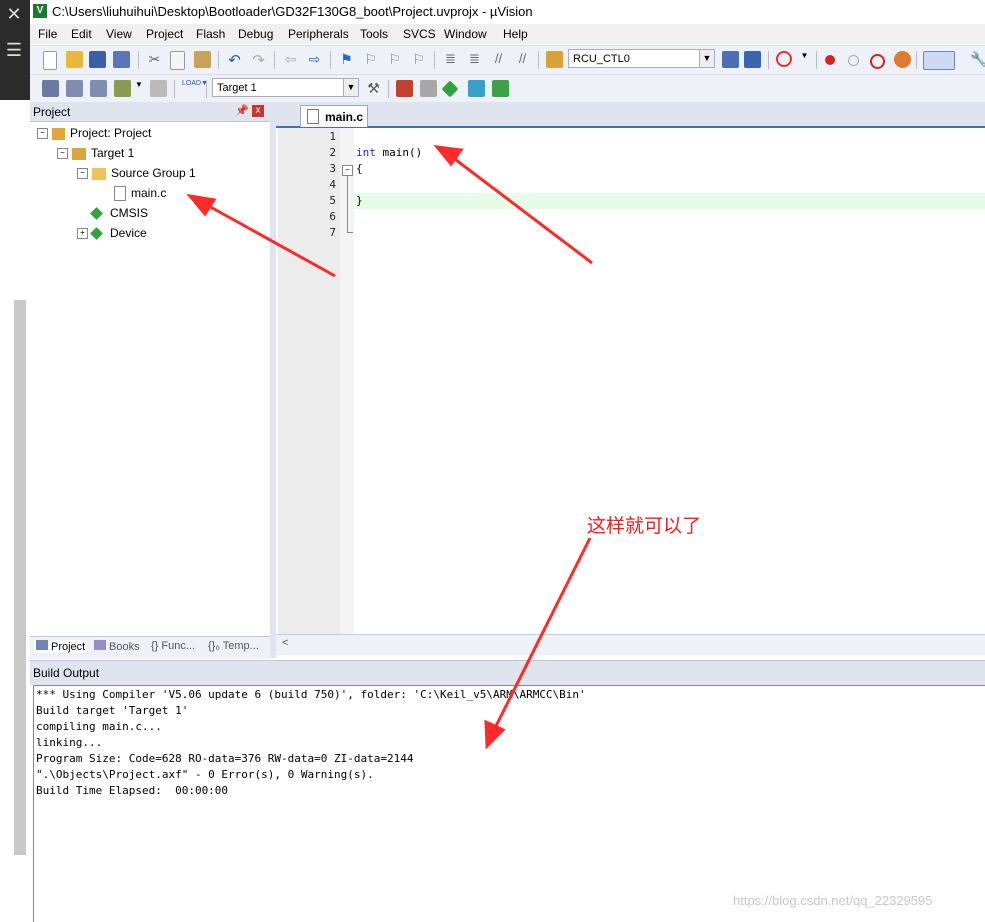 The width and height of the screenshot is (985, 922). What do you see at coordinates (270, 240) in the screenshot?
I see `arrow-to-main-c` at bounding box center [270, 240].